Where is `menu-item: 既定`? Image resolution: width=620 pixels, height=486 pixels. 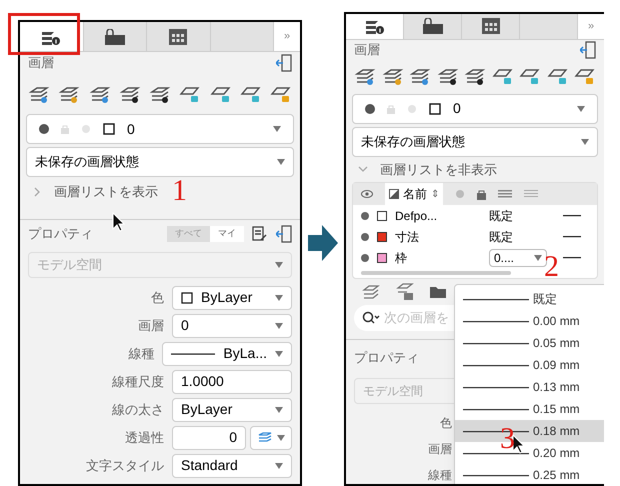
menu-item: 既定 is located at coordinates (529, 299).